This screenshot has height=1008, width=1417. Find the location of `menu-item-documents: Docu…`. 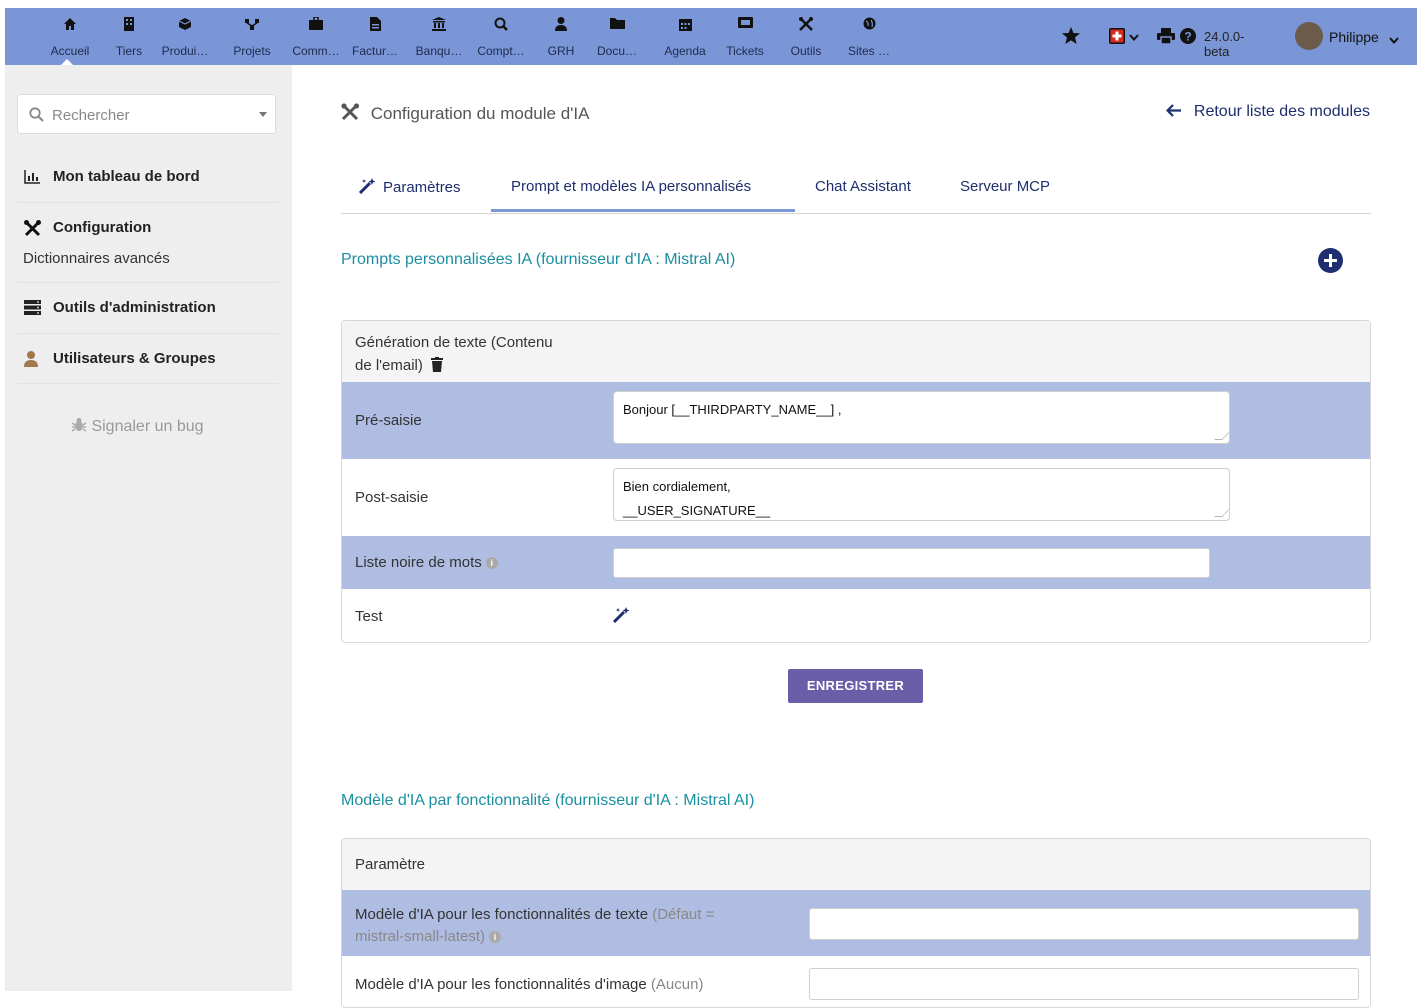

menu-item-documents: Docu… is located at coordinates (617, 36).